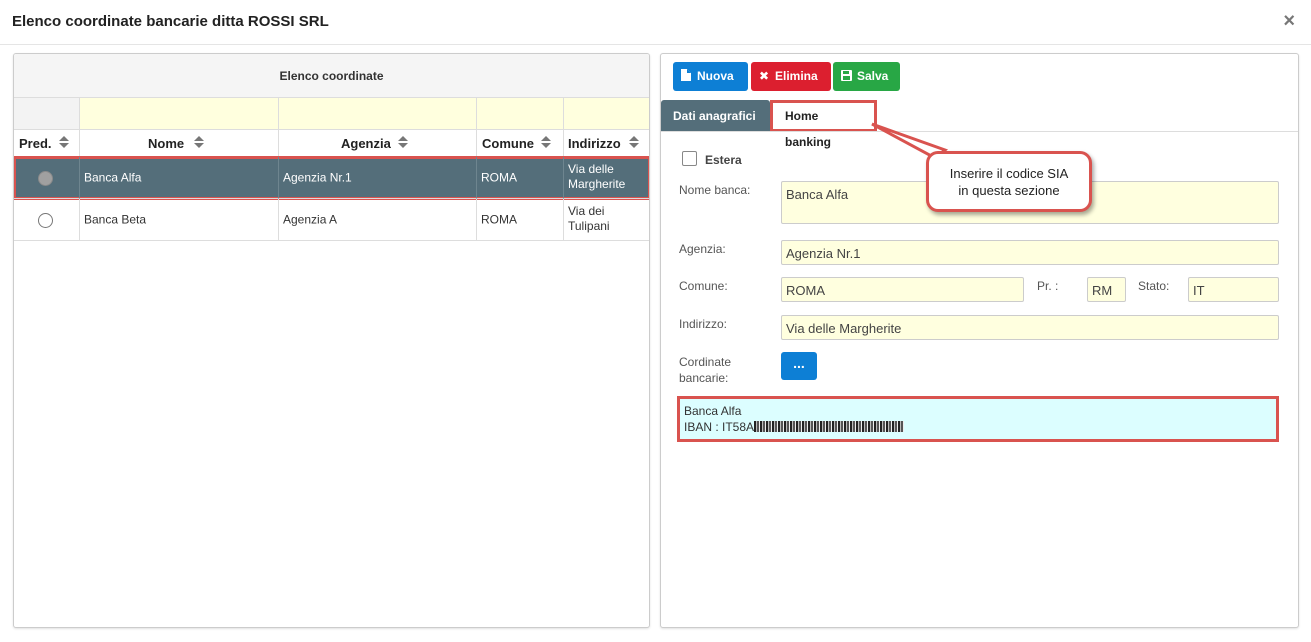 The height and width of the screenshot is (642, 1311). Describe the element at coordinates (1289, 21) in the screenshot. I see `close-icon: ×` at that location.